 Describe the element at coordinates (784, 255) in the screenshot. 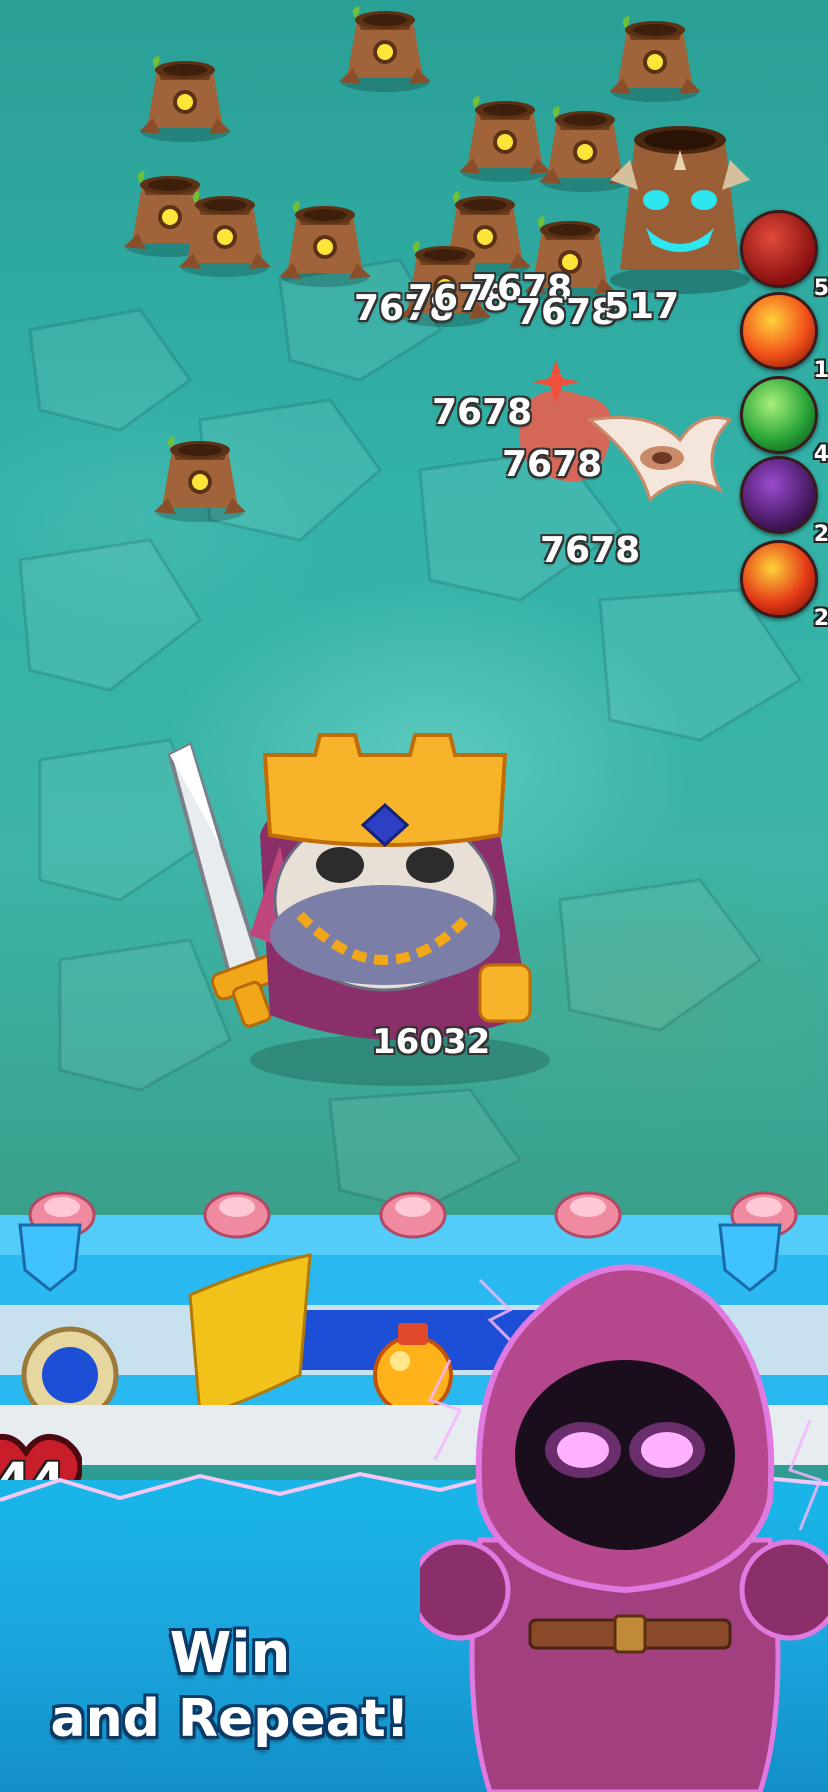

I see `blade-spin-icon: 5` at that location.